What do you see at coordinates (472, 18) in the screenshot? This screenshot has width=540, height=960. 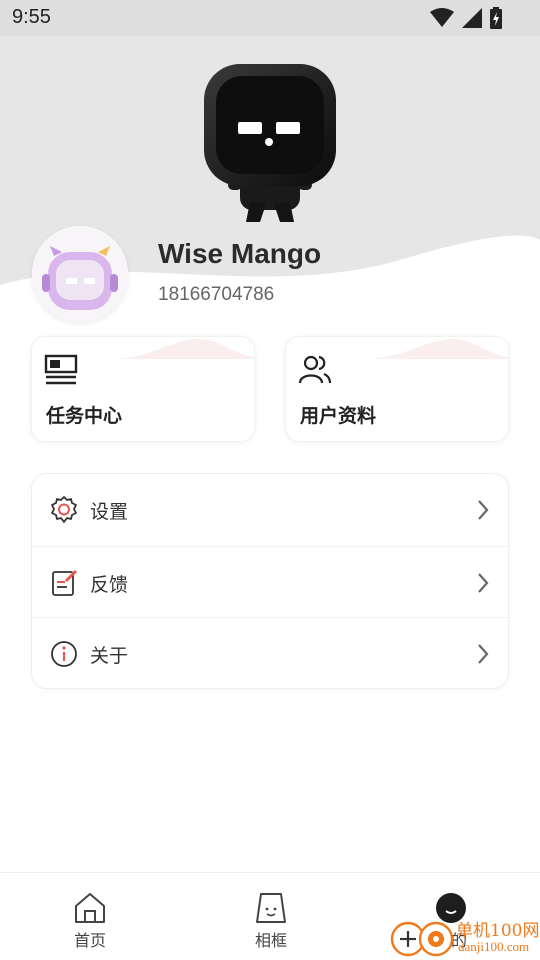 I see `signal-icon` at bounding box center [472, 18].